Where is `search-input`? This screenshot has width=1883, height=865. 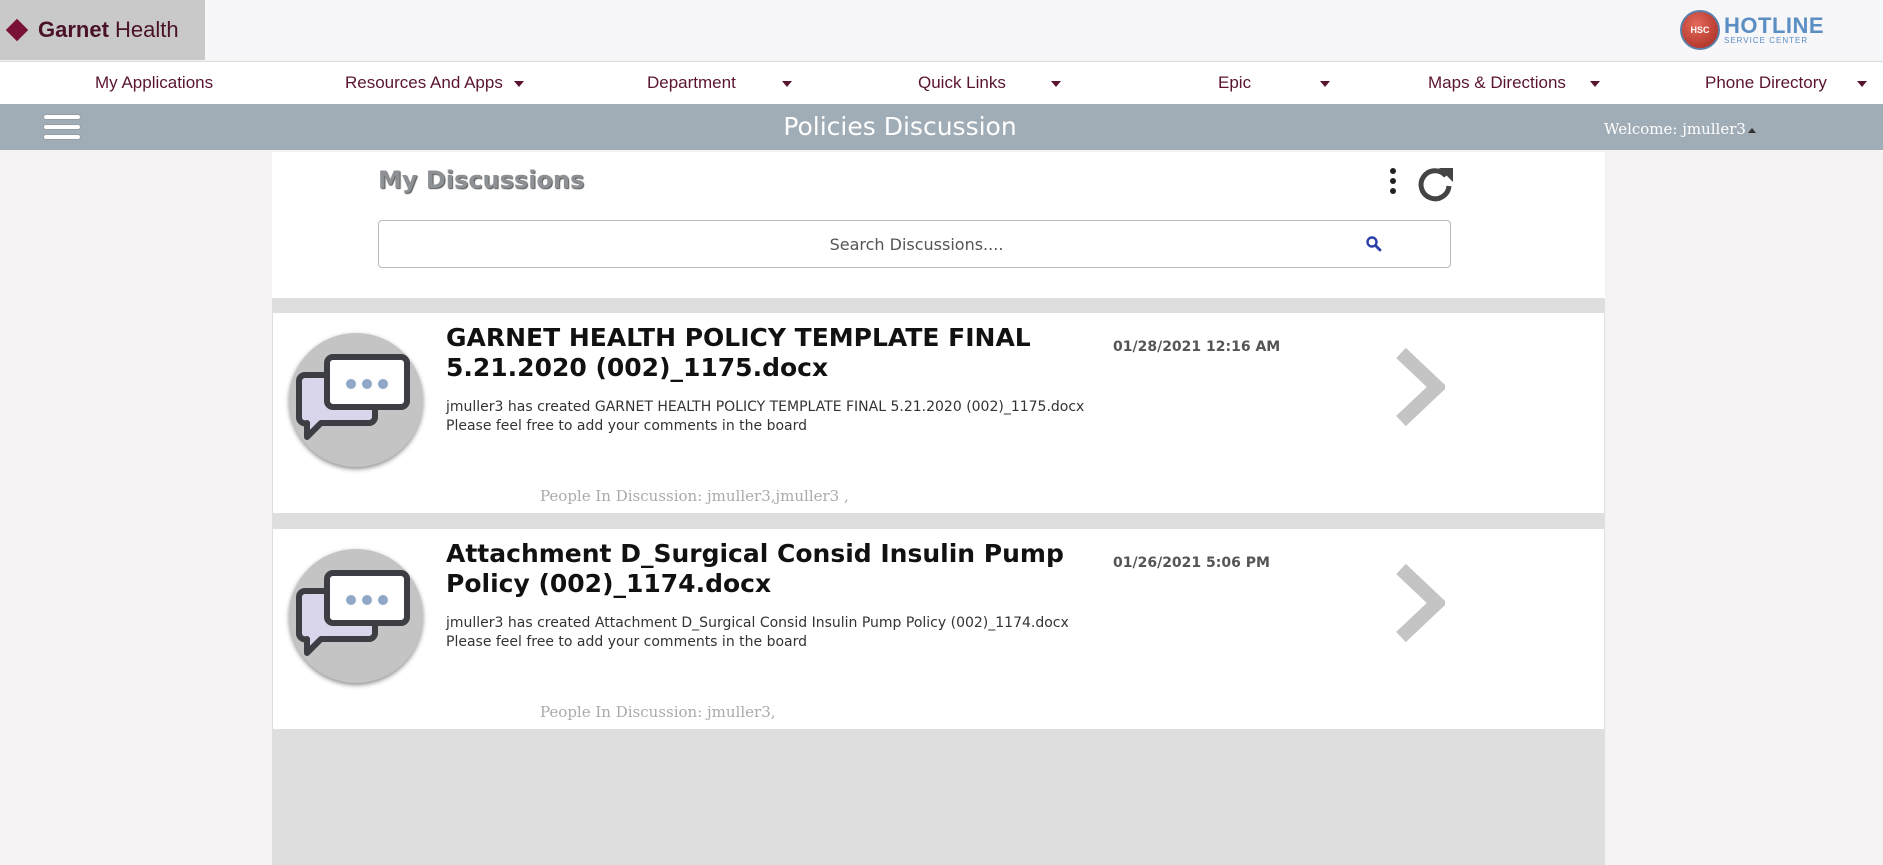 search-input is located at coordinates (916, 244).